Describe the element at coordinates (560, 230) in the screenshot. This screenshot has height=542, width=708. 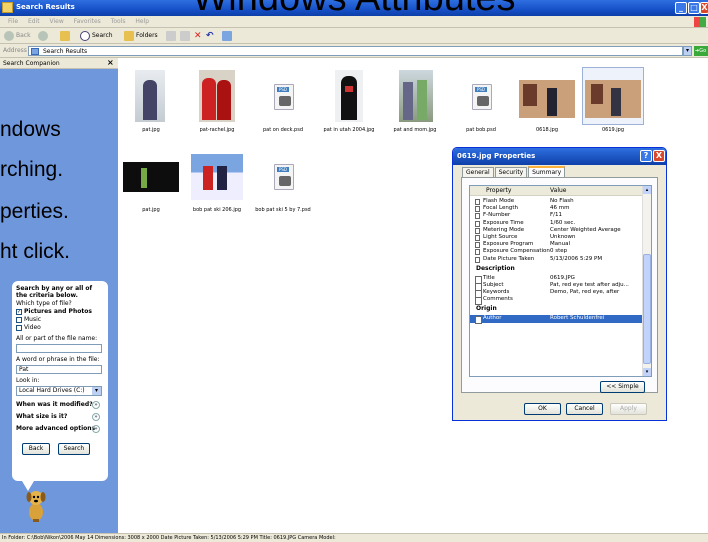
I see `property-row: Metering Mode Center Weighted Average` at that location.